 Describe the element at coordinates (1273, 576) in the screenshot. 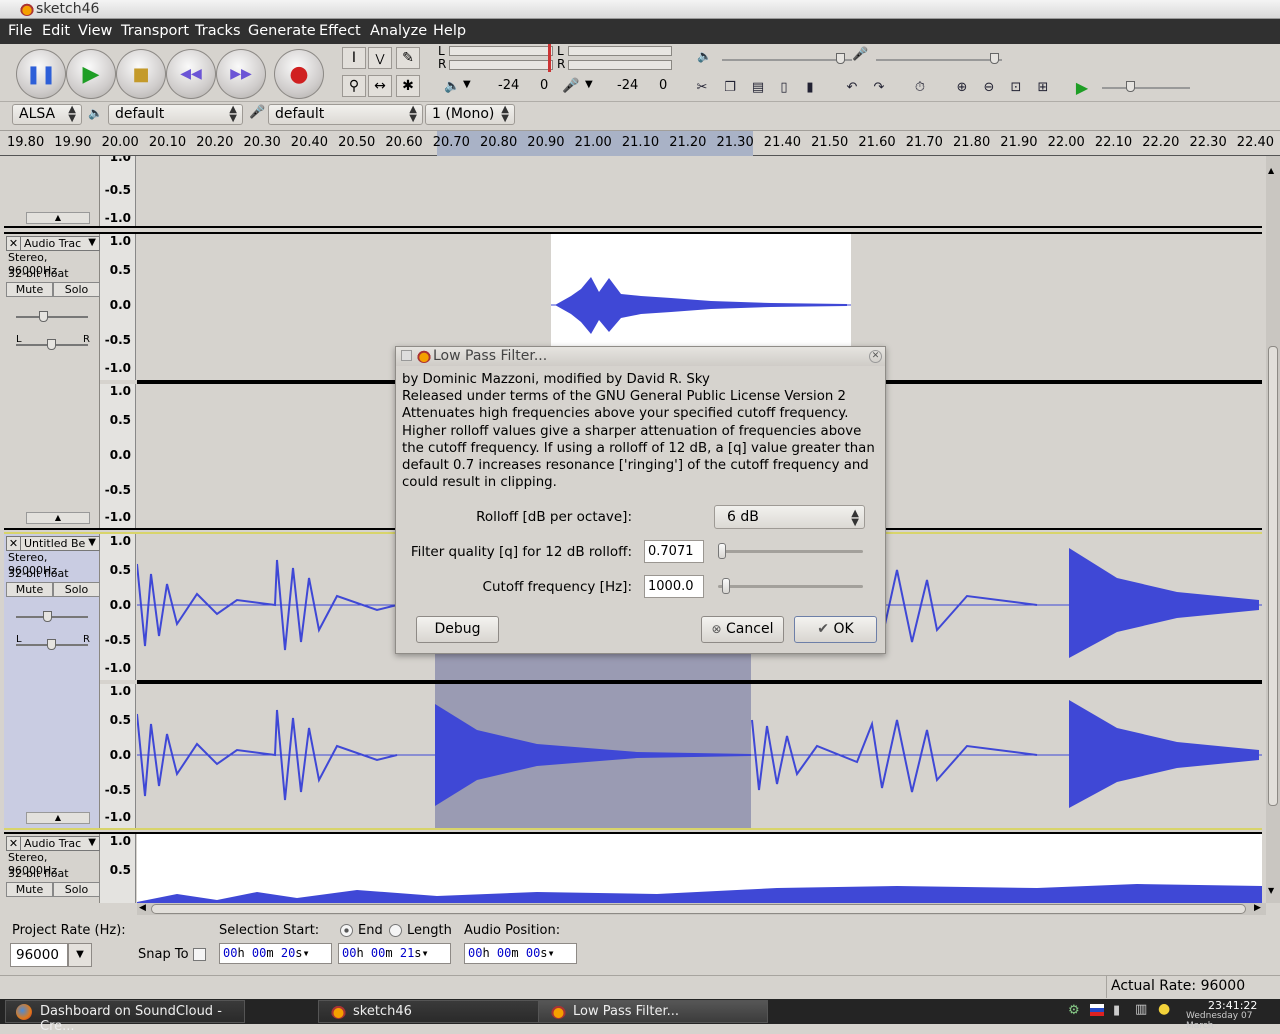

I see `vertical-scroll-thumb` at that location.